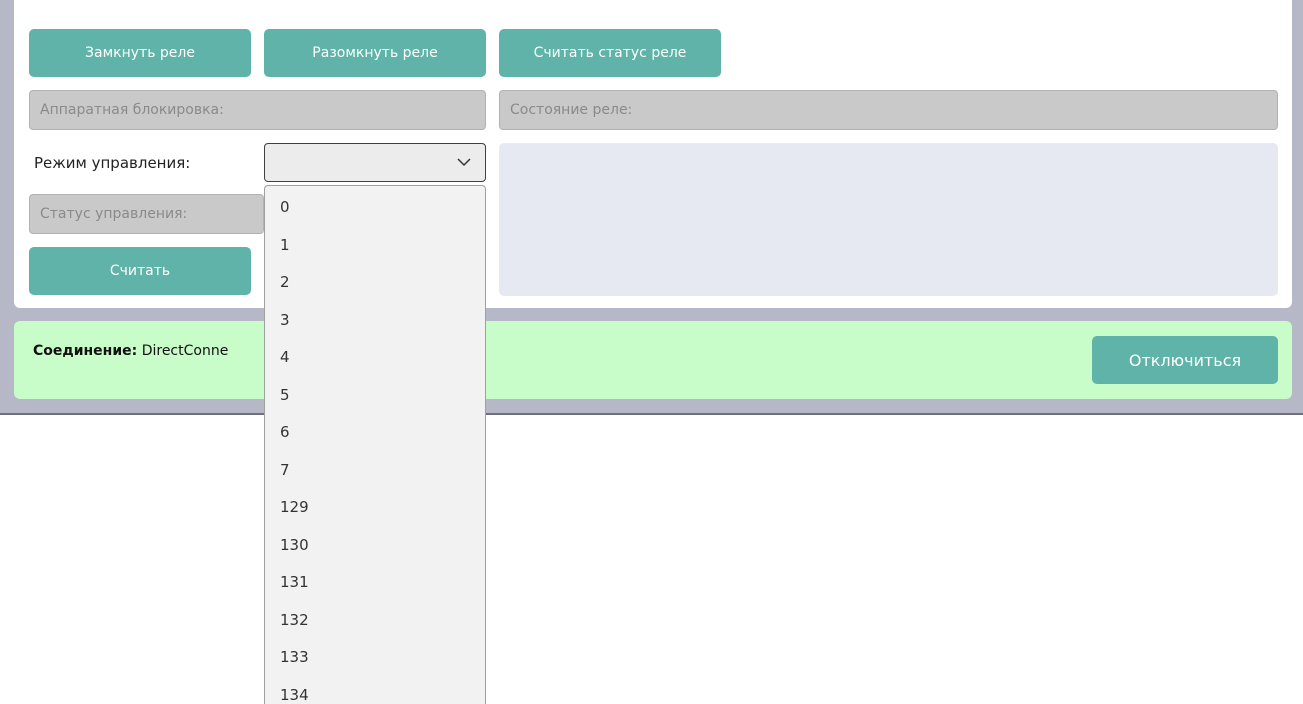 This screenshot has height=704, width=1303. Describe the element at coordinates (375, 321) in the screenshot. I see `mode-option: 3` at that location.